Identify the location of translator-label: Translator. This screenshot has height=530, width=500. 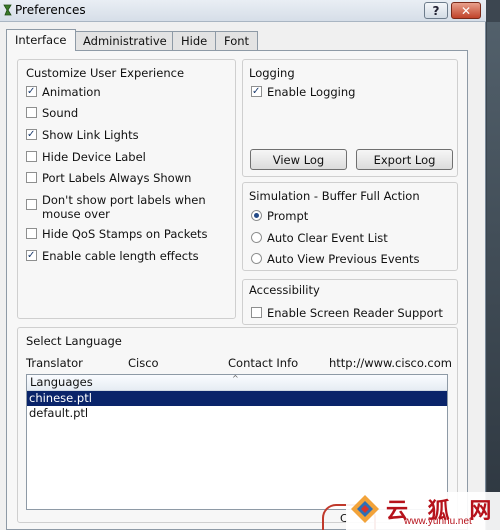
(54, 363).